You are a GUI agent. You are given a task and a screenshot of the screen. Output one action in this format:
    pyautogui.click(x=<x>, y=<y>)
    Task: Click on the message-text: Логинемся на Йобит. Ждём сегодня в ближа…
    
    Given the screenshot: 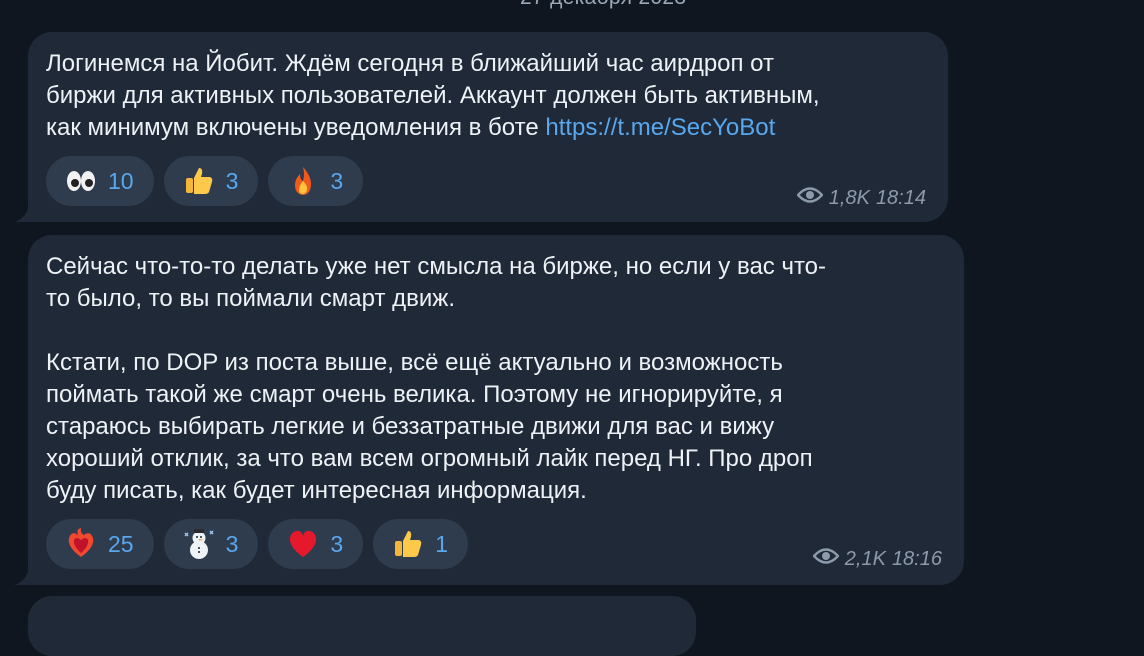 What is the action you would take?
    pyautogui.click(x=433, y=95)
    